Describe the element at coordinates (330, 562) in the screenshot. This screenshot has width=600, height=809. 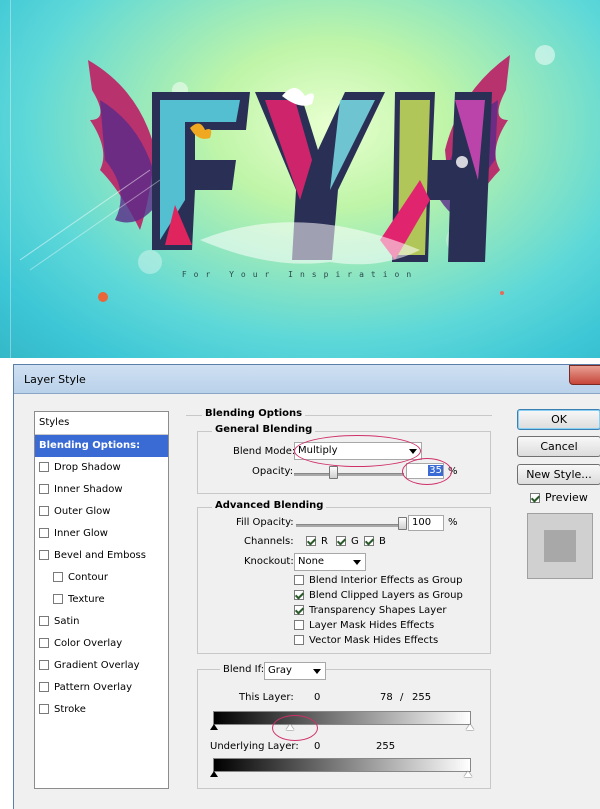
I see `knockout-select: None` at that location.